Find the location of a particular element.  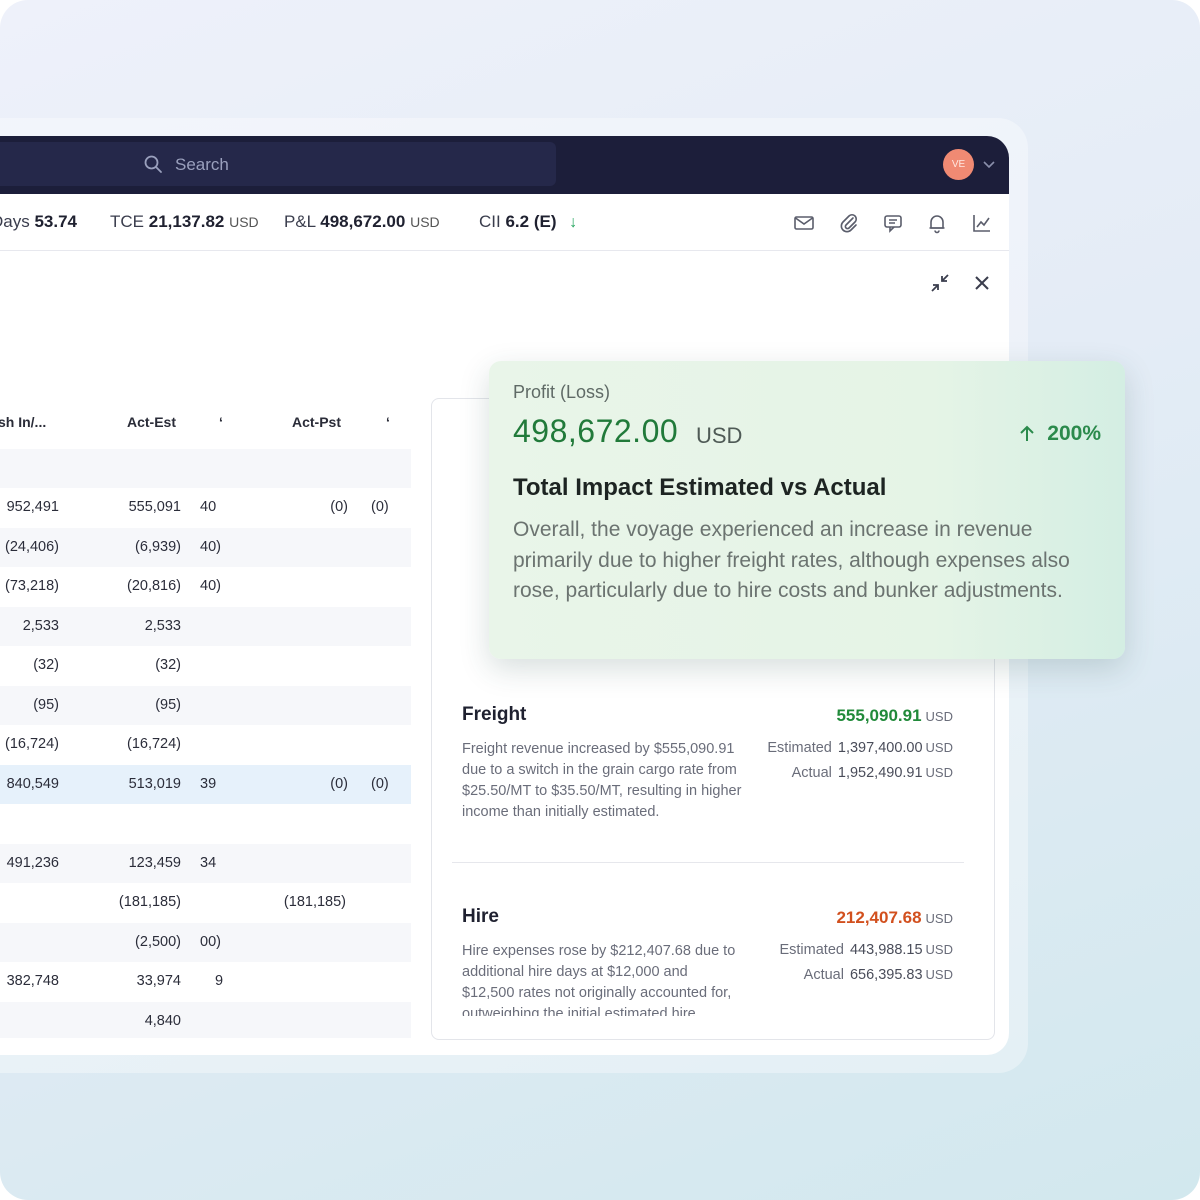

freight-total-unit: USD is located at coordinates (939, 716).